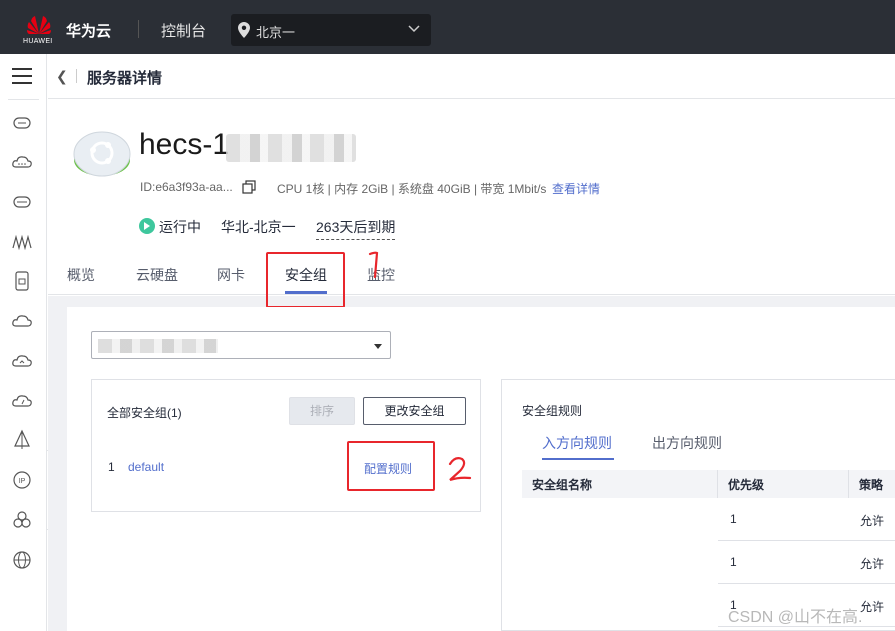  What do you see at coordinates (708, 484) in the screenshot?
I see `rules-table-header: 安全组名称 优先级 策略` at bounding box center [708, 484].